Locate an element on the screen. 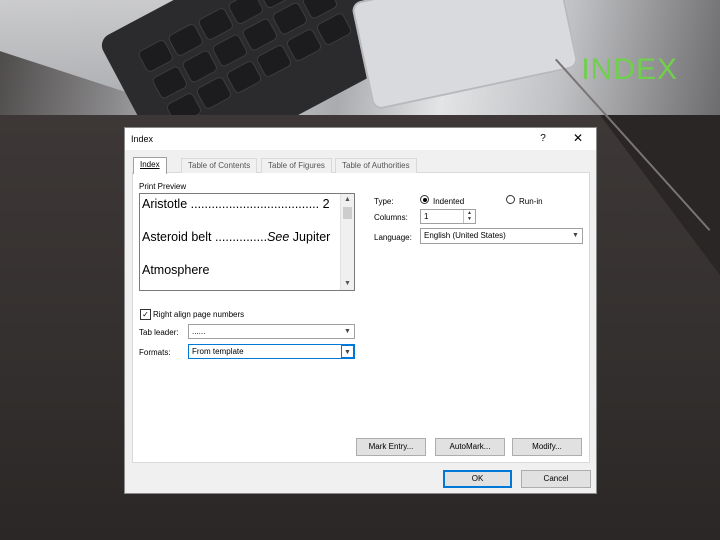 The width and height of the screenshot is (720, 540). language-select: English (United States) ▼ is located at coordinates (501, 236).